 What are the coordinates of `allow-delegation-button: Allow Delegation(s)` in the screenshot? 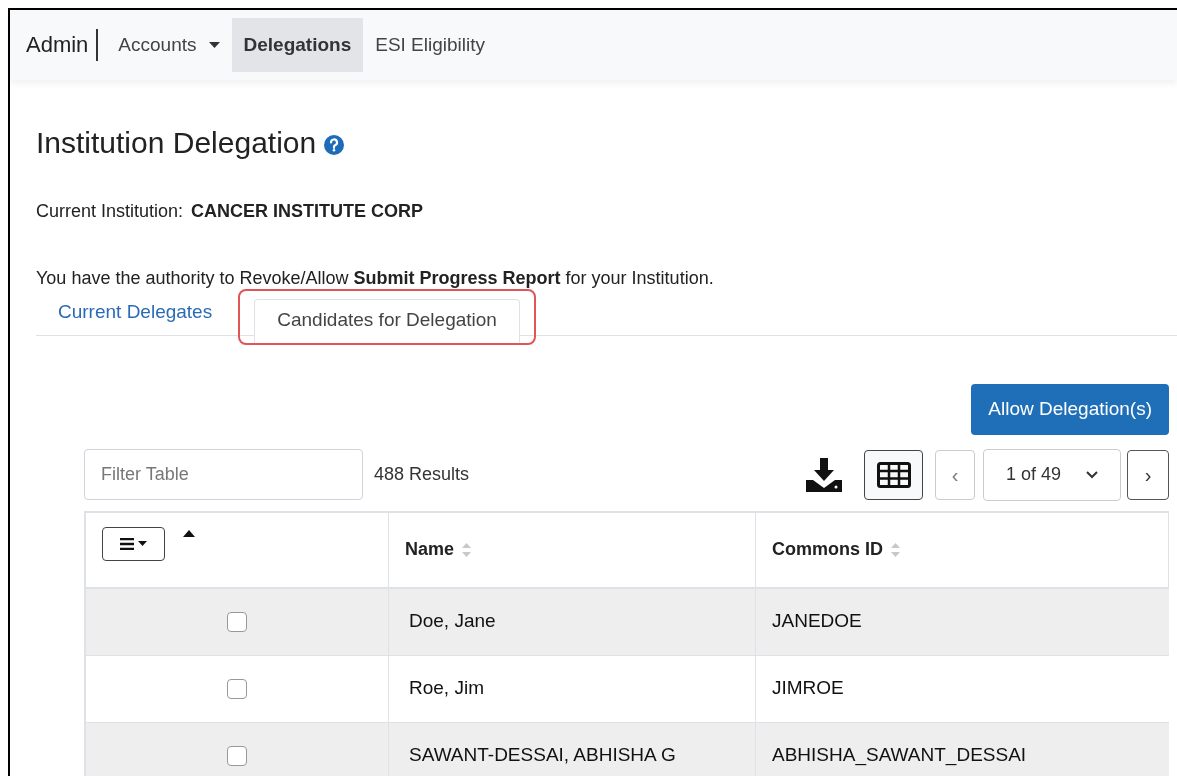 It's located at (1070, 409).